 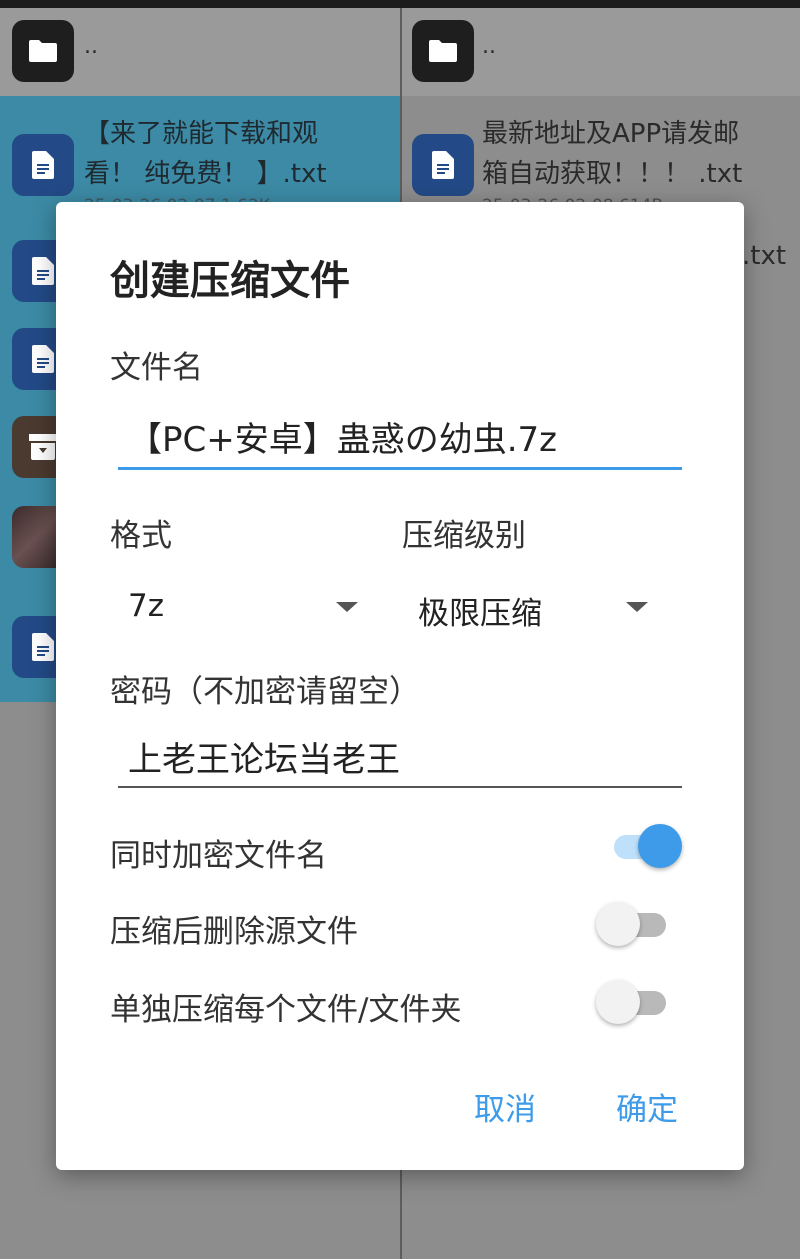 I want to click on file-name-line1: 最新地址及APP请发邮, so click(x=611, y=134).